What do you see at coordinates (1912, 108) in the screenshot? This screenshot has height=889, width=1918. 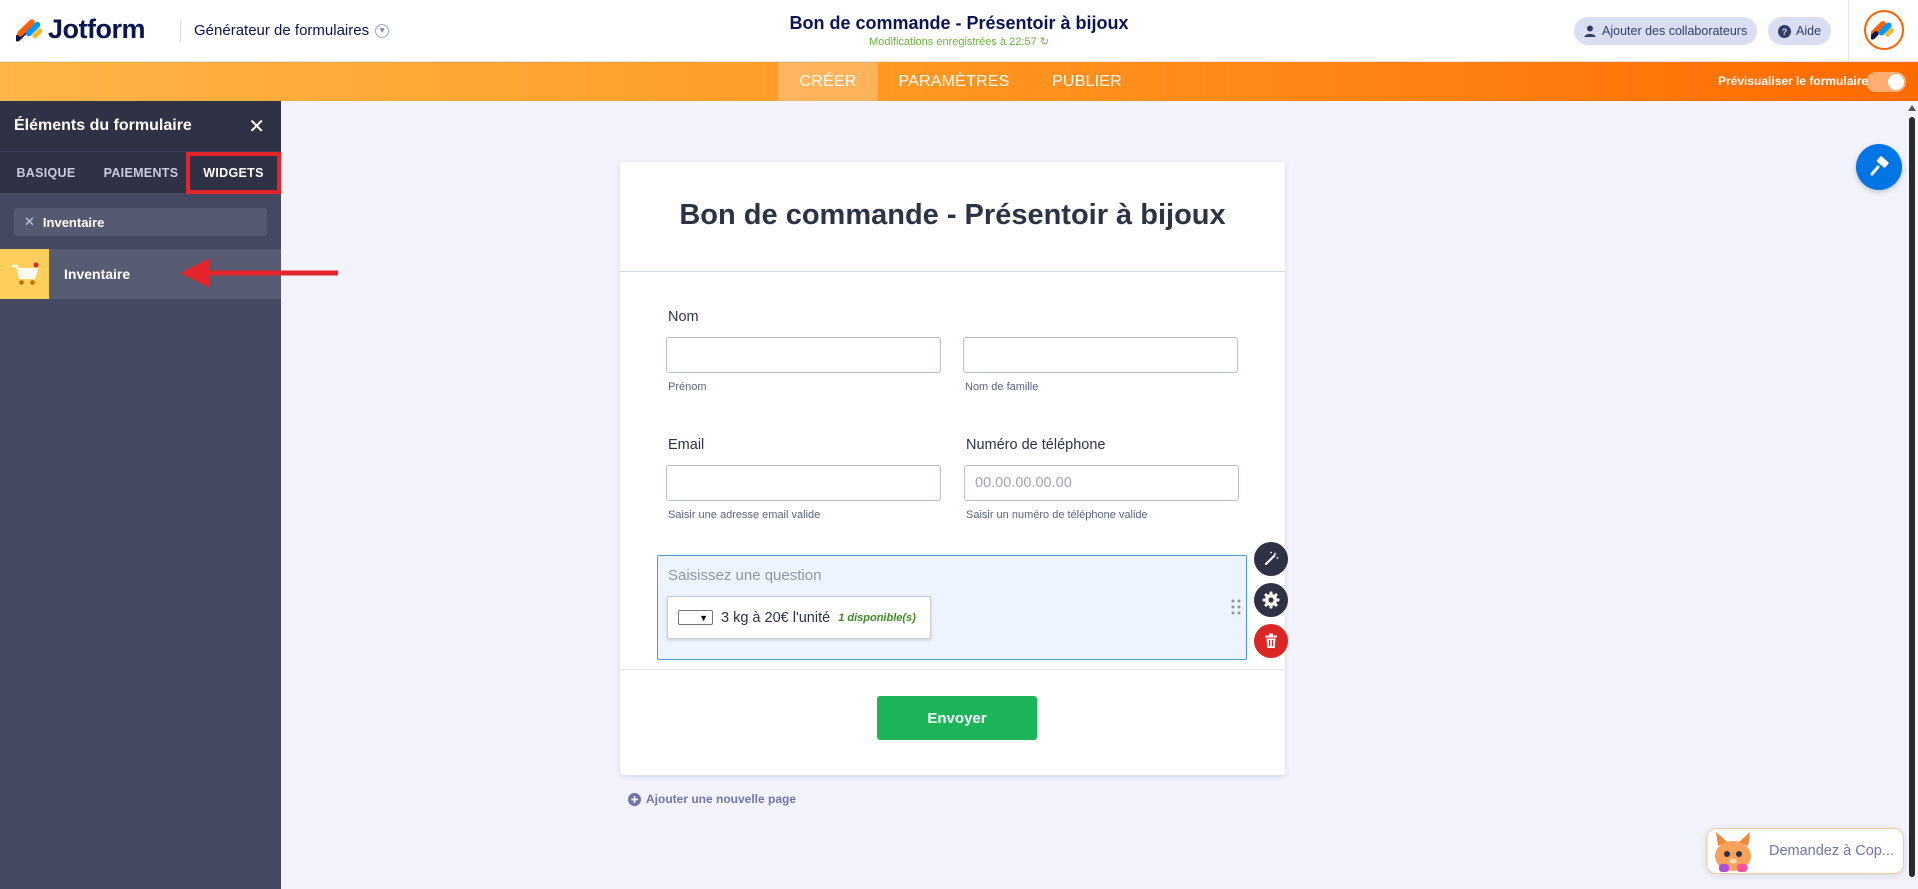 I see `scroll-up-icon` at bounding box center [1912, 108].